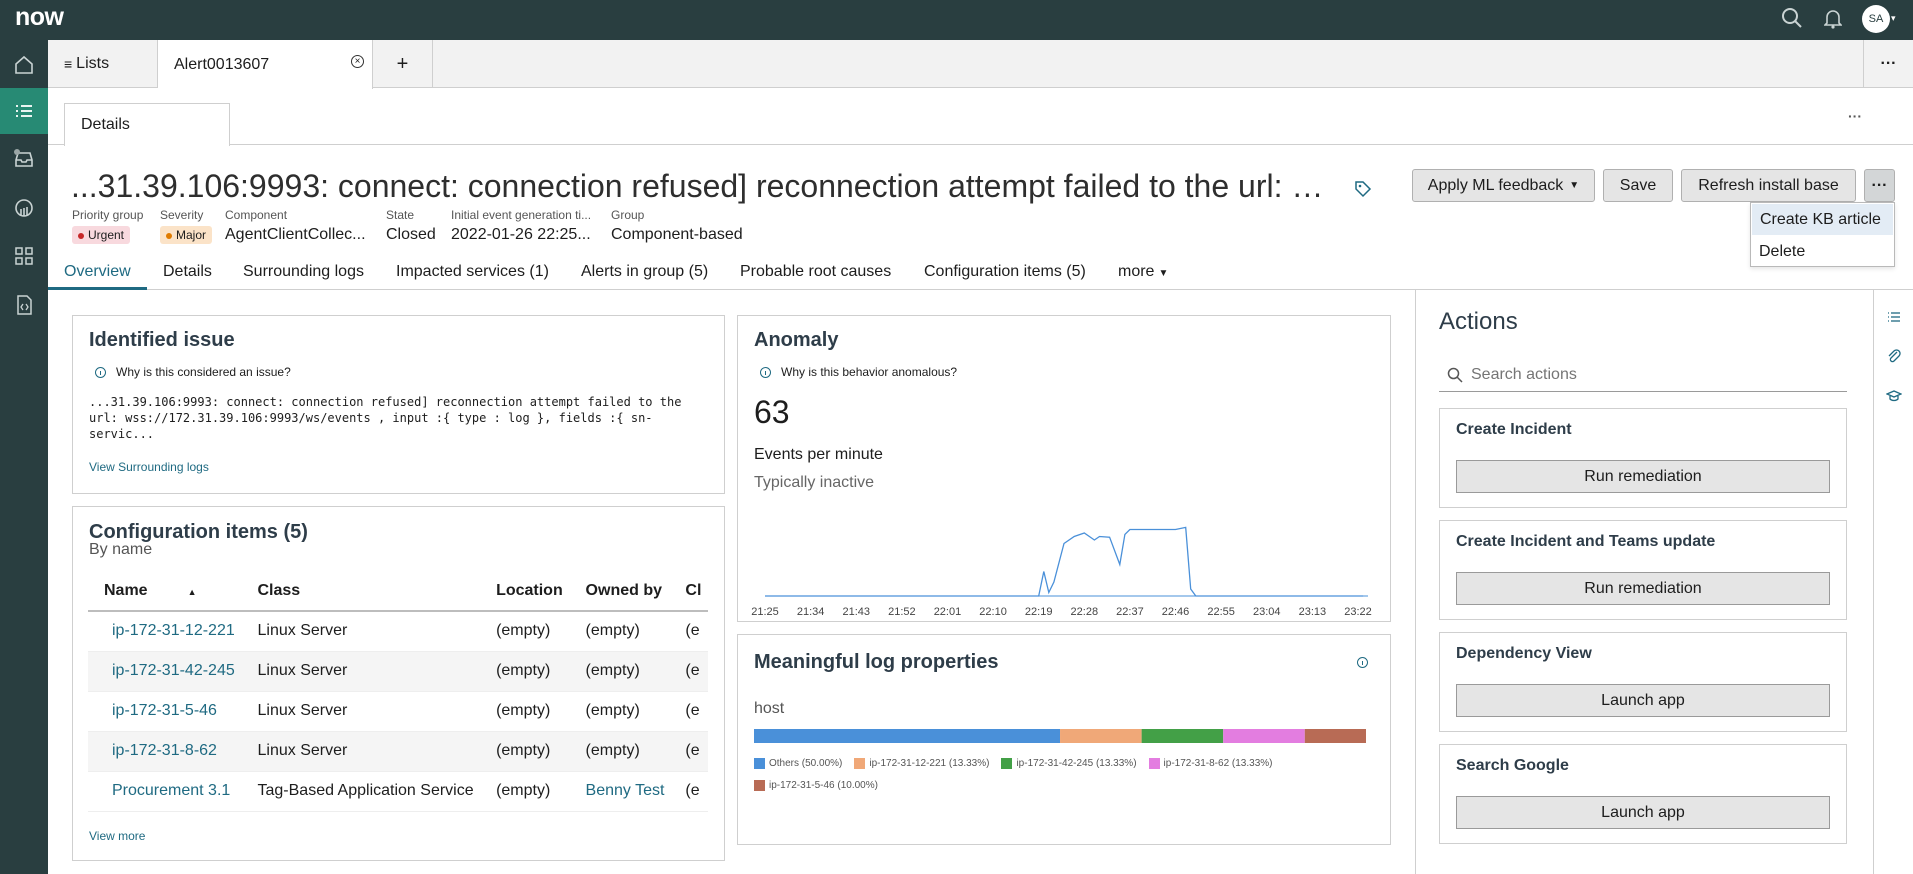 The width and height of the screenshot is (1913, 874). I want to click on subtab-more-button: ···, so click(1855, 116).